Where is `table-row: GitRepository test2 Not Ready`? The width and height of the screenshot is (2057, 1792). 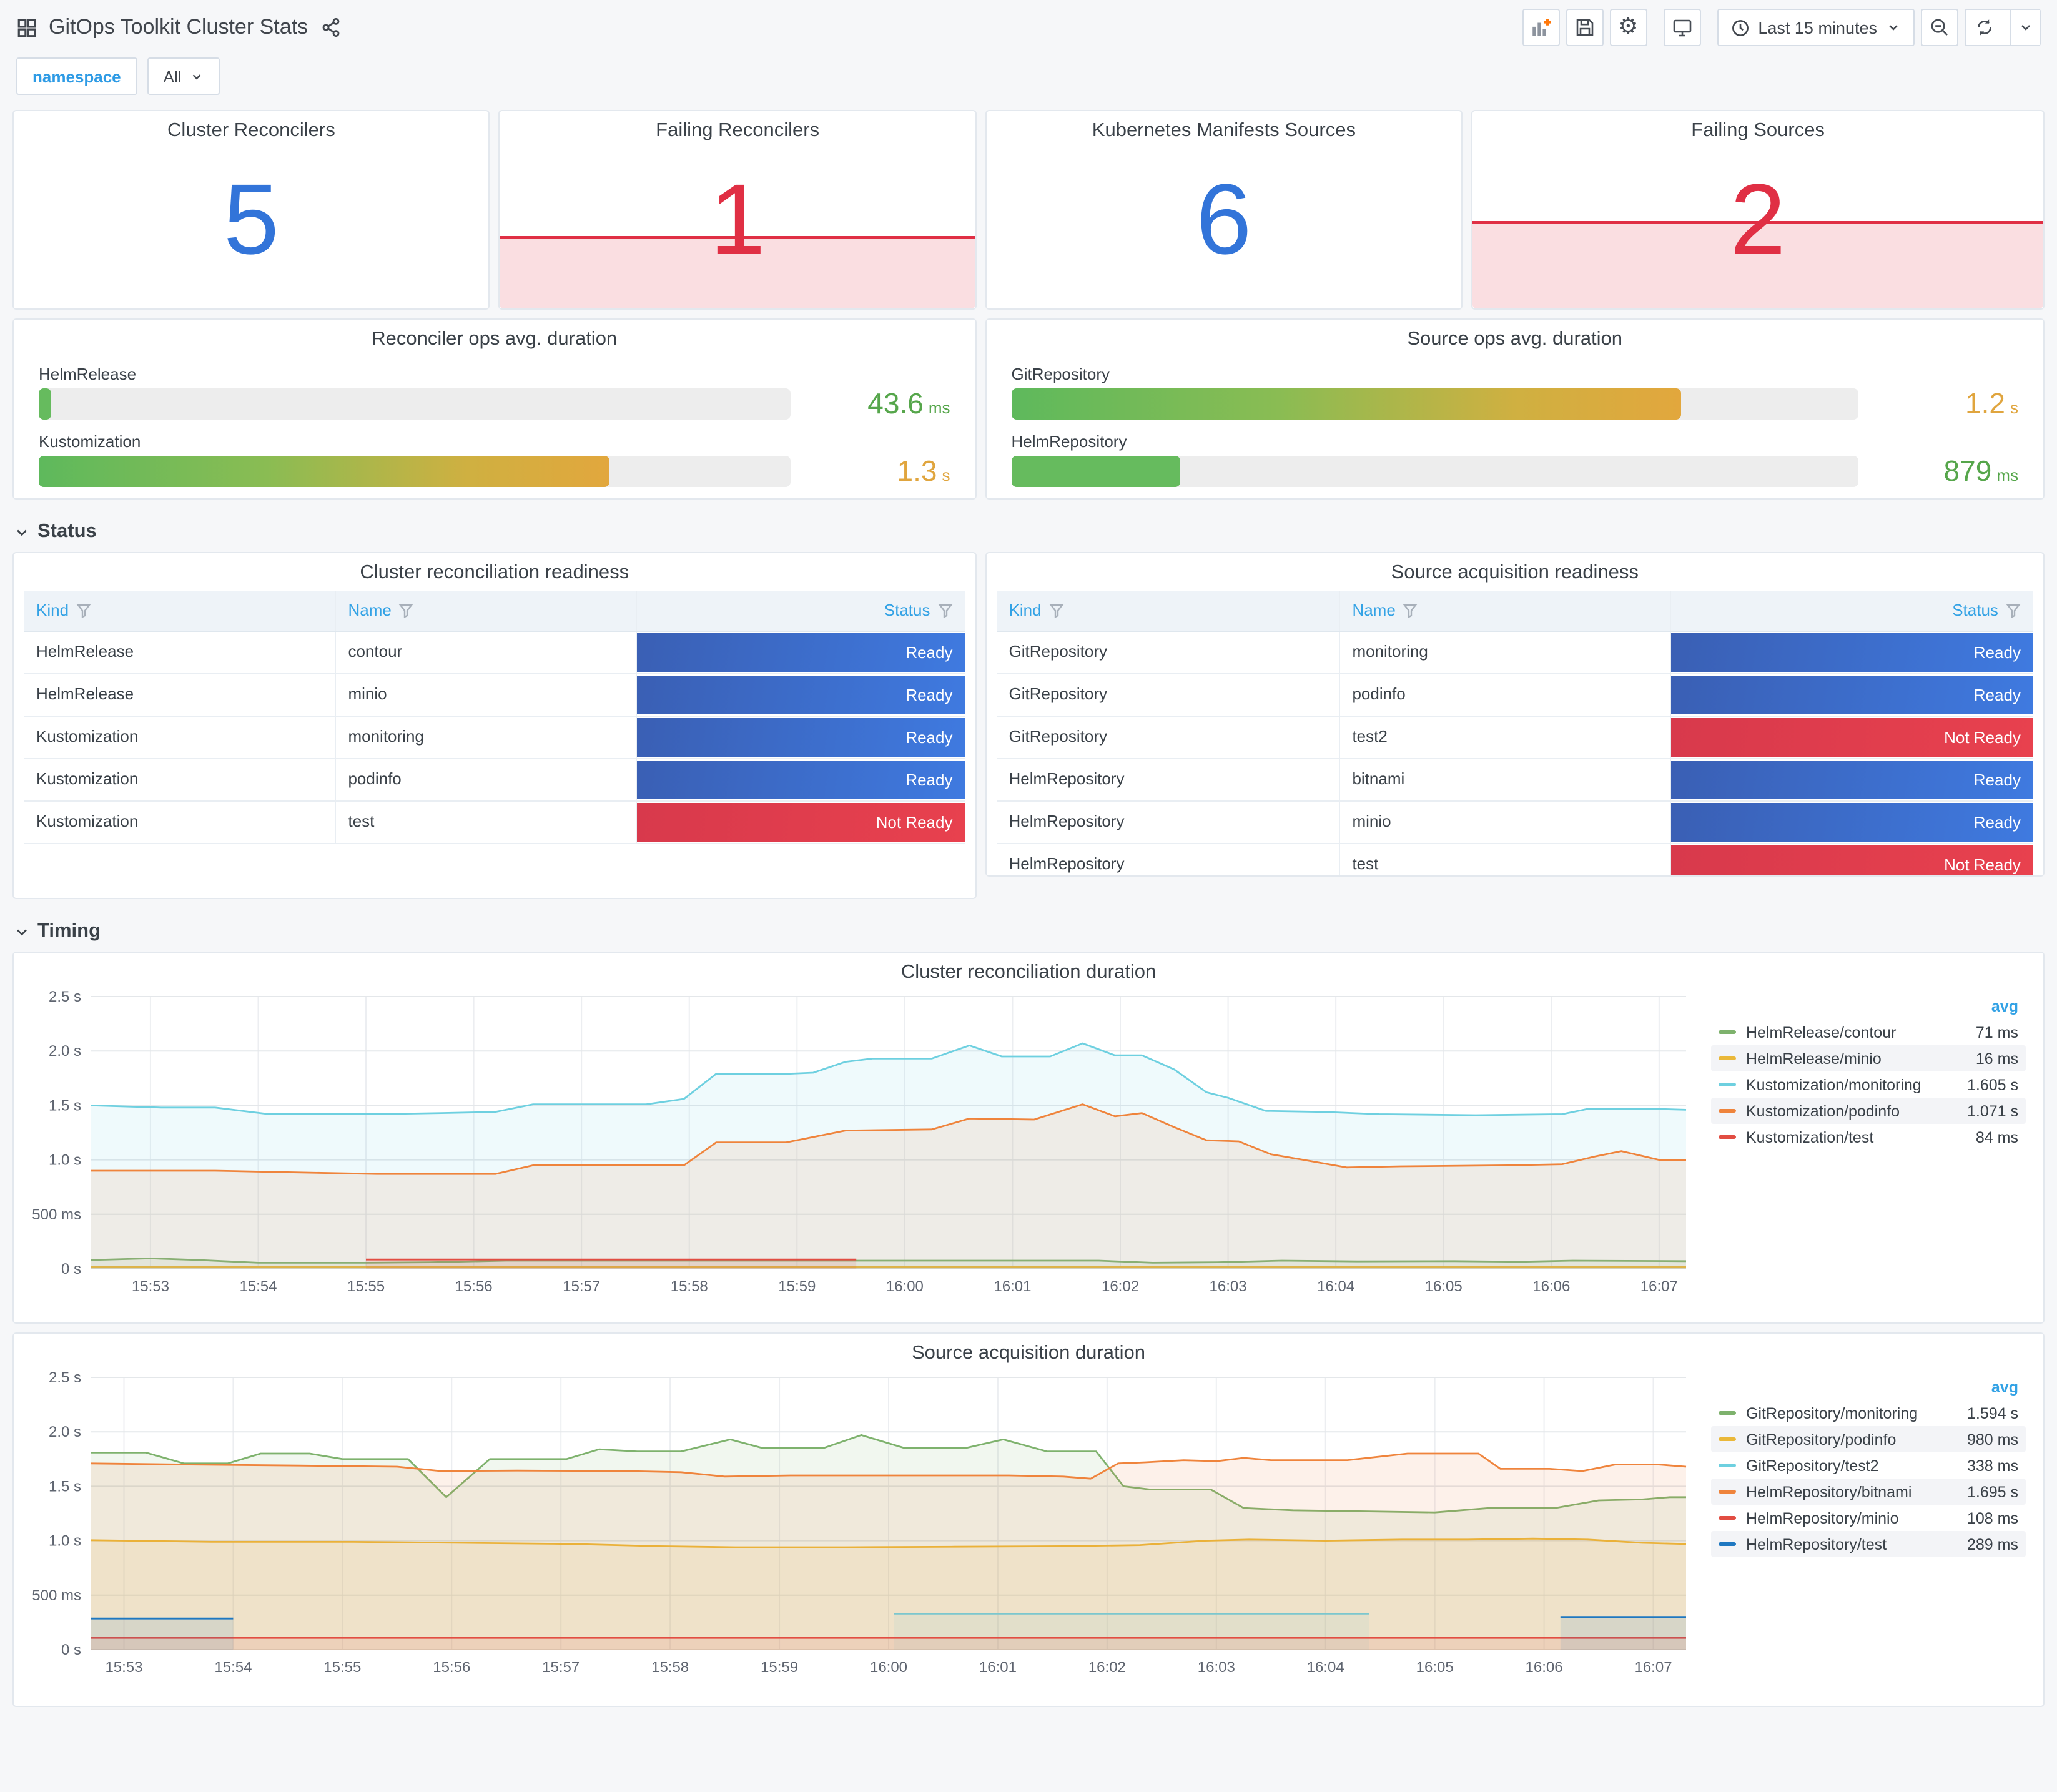 table-row: GitRepository test2 Not Ready is located at coordinates (1514, 738).